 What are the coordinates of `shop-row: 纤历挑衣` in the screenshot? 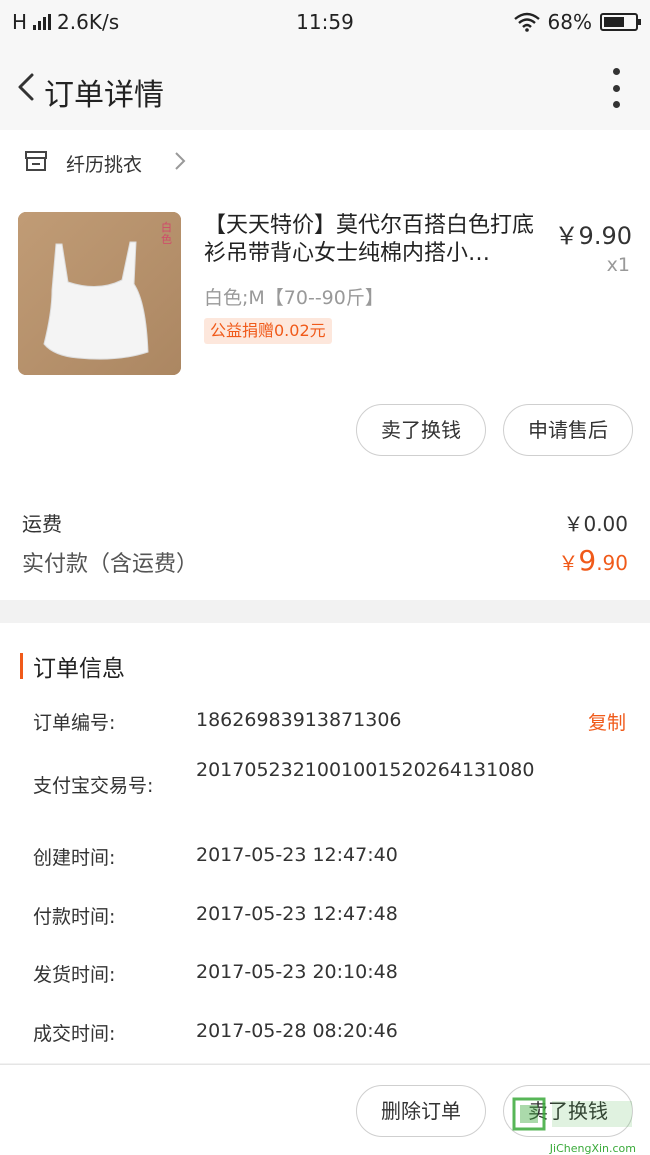 It's located at (325, 161).